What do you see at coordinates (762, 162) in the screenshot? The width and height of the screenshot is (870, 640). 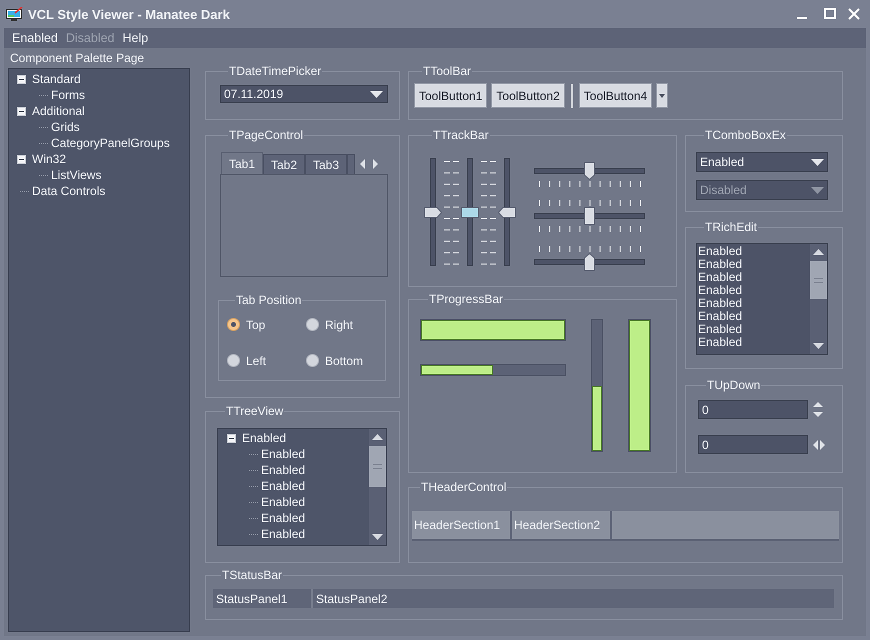 I see `combo-box: Enabled` at bounding box center [762, 162].